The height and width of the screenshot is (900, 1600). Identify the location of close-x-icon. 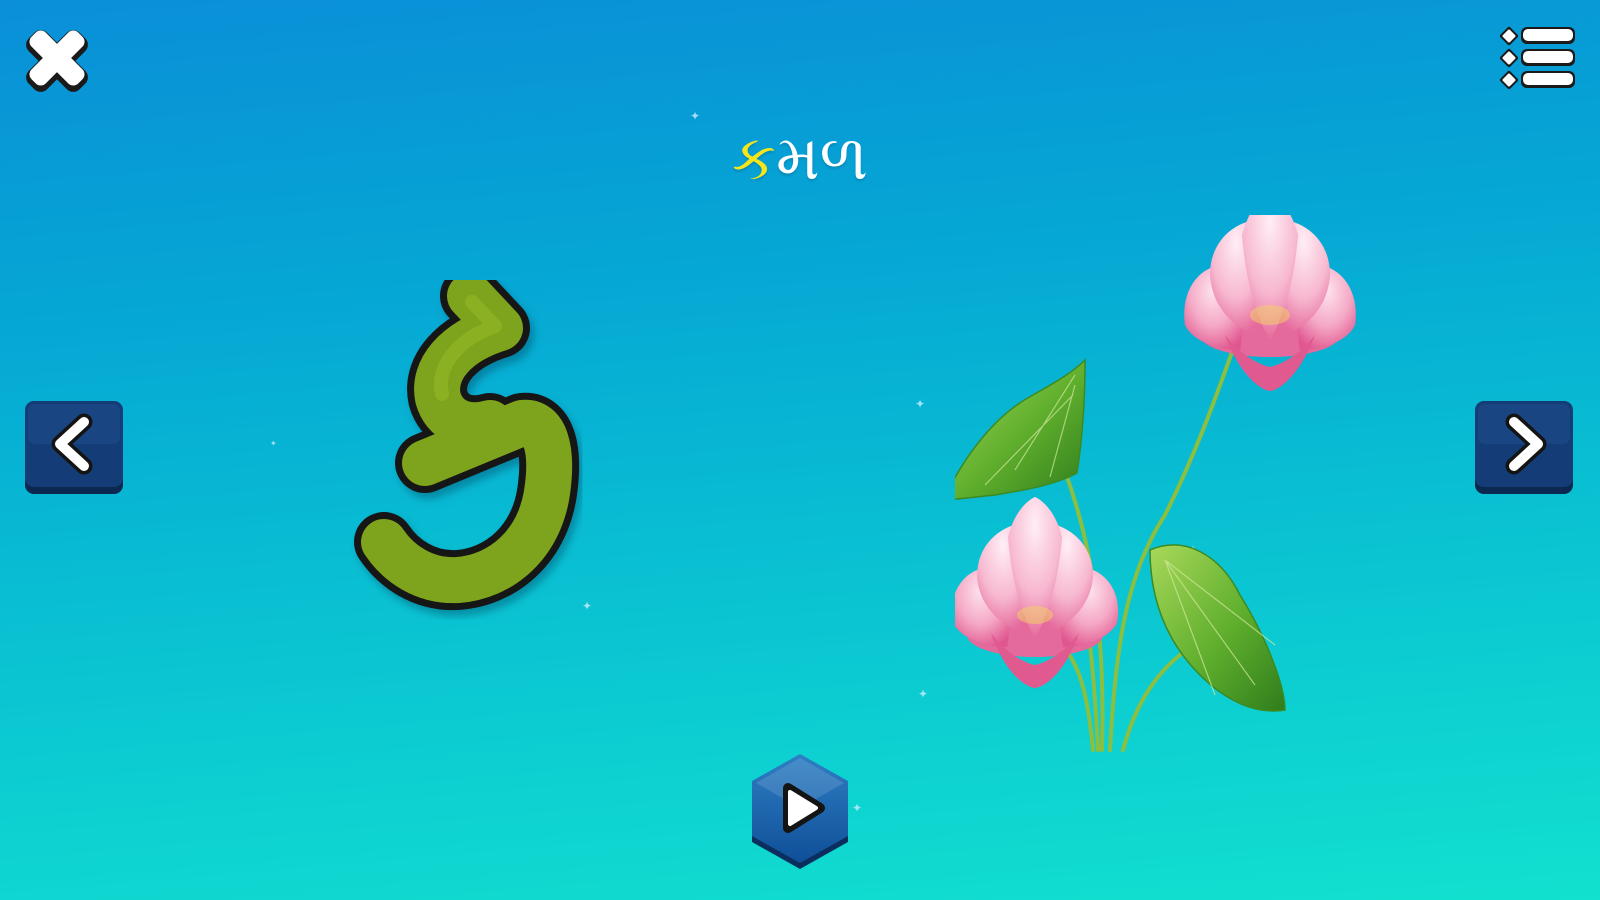
(57, 61).